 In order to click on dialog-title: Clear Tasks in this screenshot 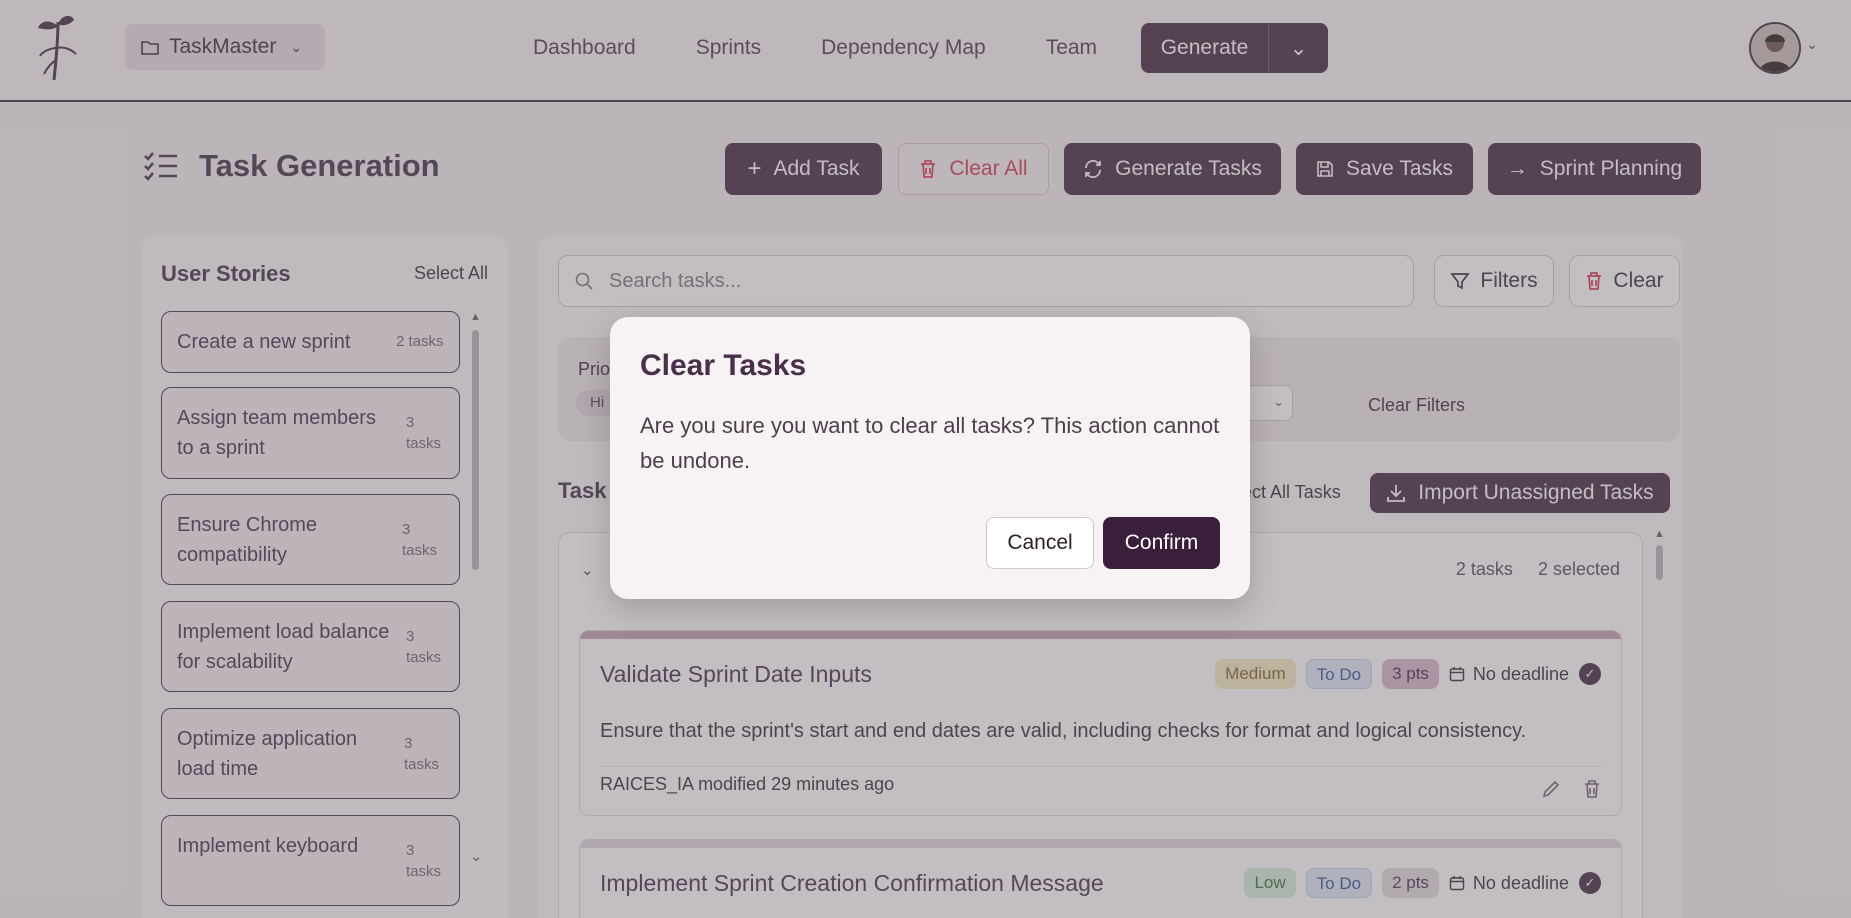, I will do `click(723, 365)`.